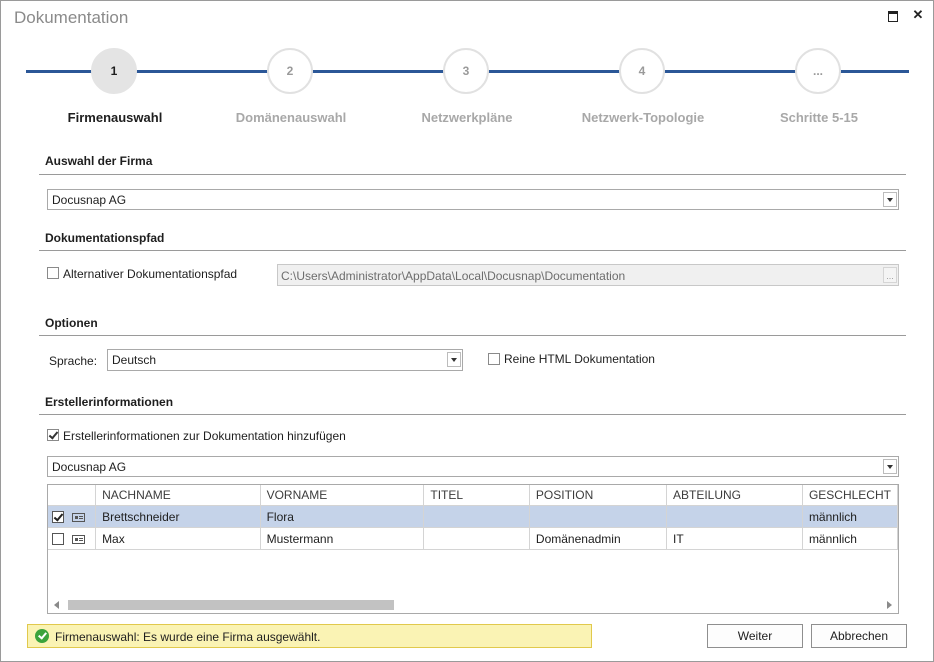 The width and height of the screenshot is (934, 662). What do you see at coordinates (473, 604) in the screenshot?
I see `horizontal-scrollbar` at bounding box center [473, 604].